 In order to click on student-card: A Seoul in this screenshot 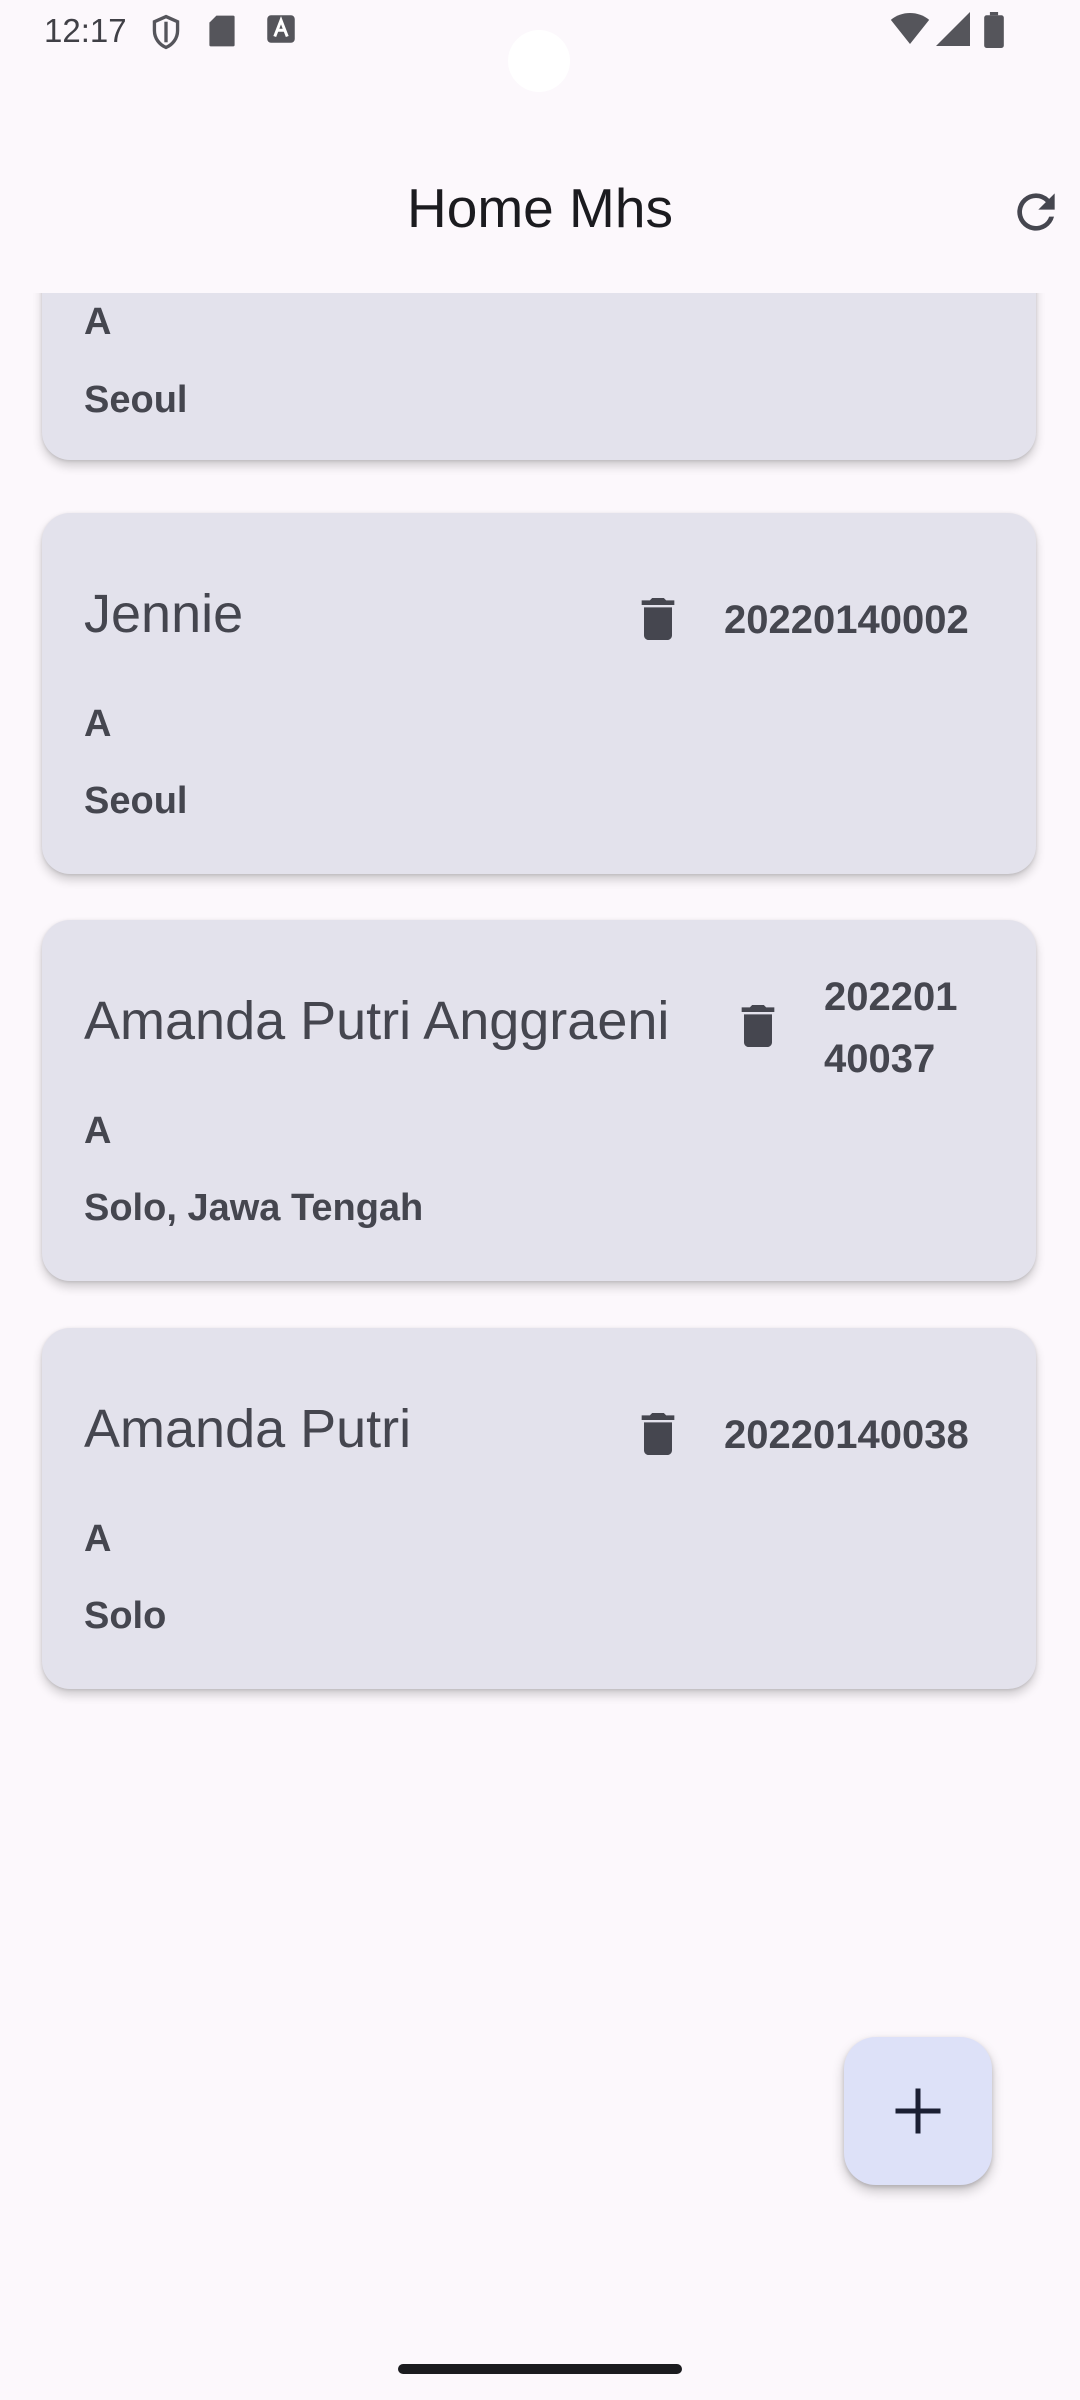, I will do `click(539, 376)`.